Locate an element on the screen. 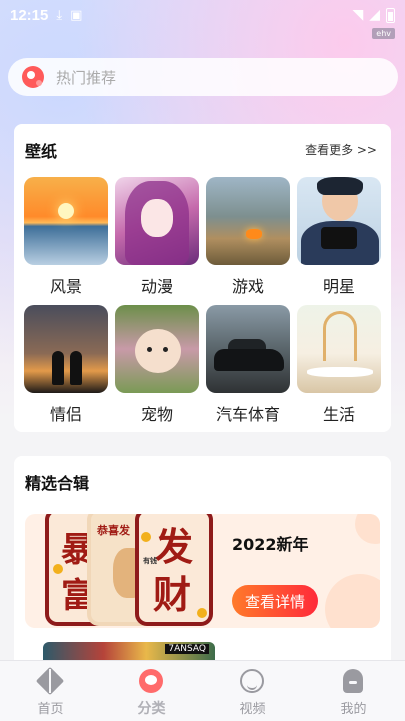 This screenshot has height=721, width=405. search-placeholder: 热门推荐 is located at coordinates (86, 77).